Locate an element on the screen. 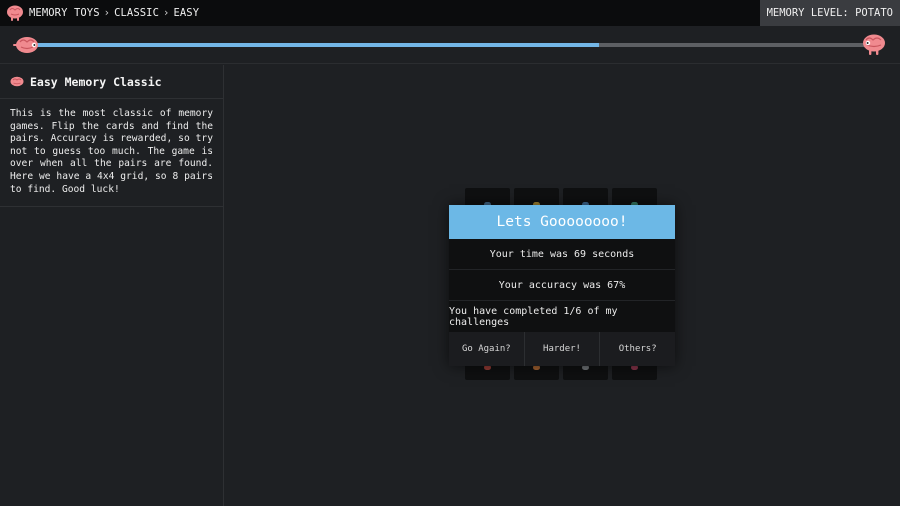  time-result: Your time was 69 seconds is located at coordinates (562, 254).